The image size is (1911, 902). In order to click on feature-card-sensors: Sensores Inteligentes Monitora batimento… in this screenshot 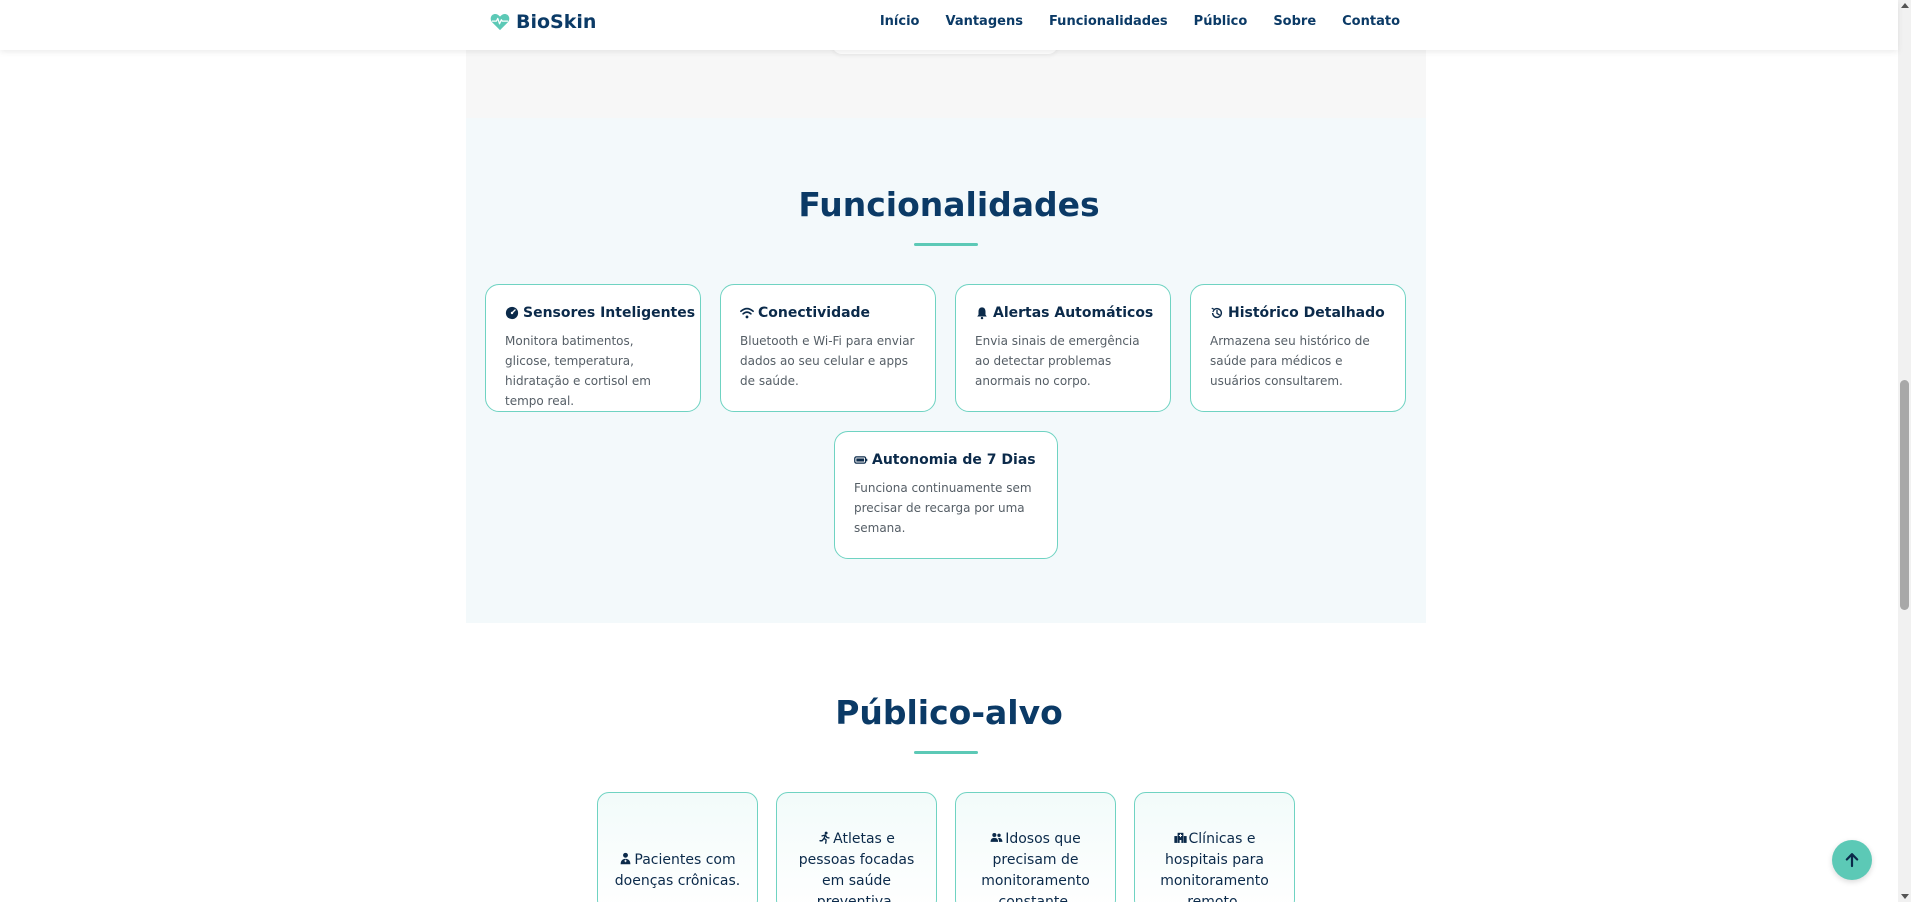, I will do `click(593, 348)`.